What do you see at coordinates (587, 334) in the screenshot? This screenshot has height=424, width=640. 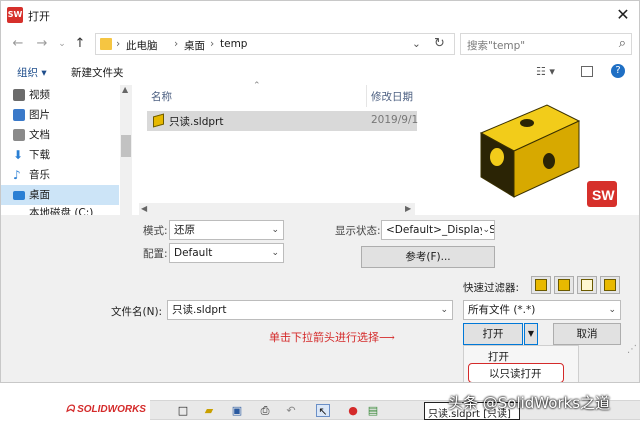 I see `cancel-button: 取消` at bounding box center [587, 334].